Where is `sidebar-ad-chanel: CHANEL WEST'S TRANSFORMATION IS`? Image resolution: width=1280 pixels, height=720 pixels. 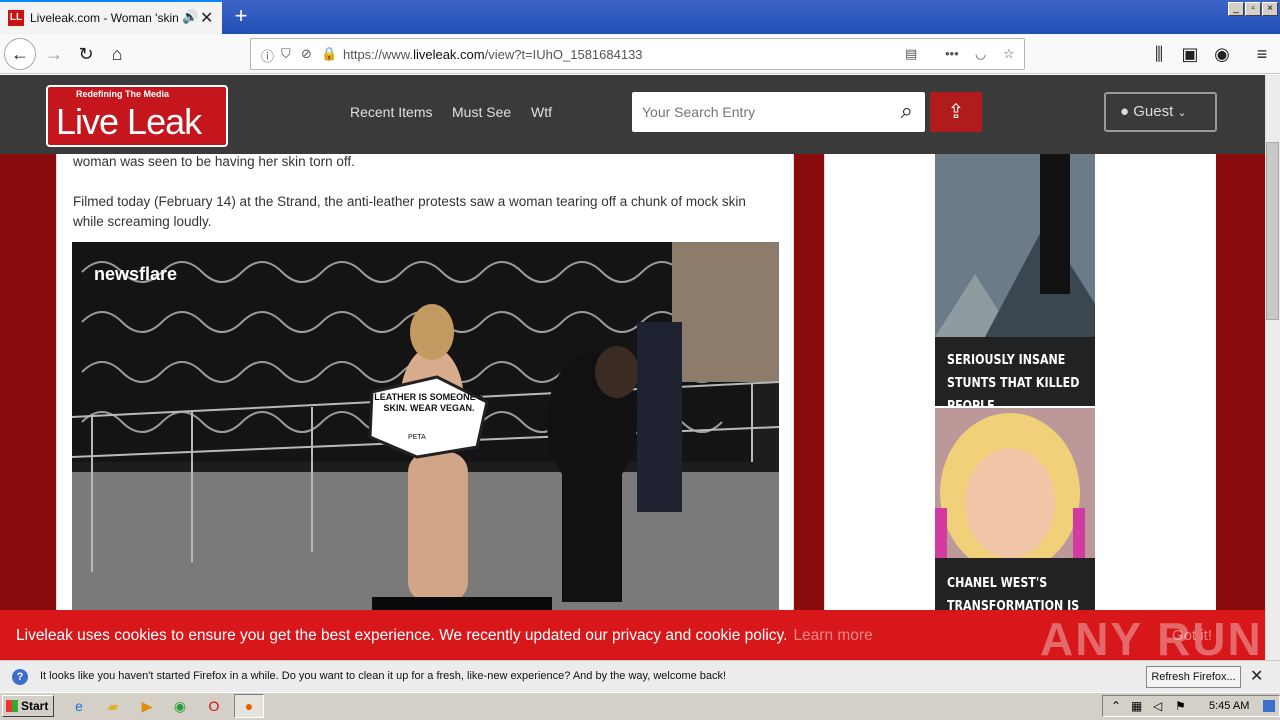
sidebar-ad-chanel: CHANEL WEST'S TRANSFORMATION IS is located at coordinates (1015, 509).